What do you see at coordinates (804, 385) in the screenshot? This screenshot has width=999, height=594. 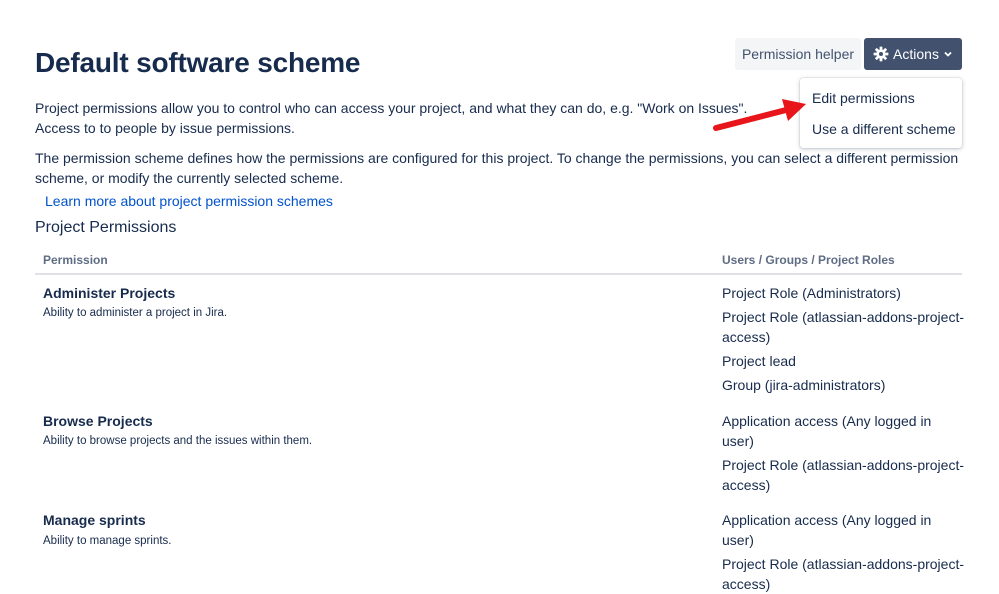 I see `grant-item: Group (jira-administrators)` at bounding box center [804, 385].